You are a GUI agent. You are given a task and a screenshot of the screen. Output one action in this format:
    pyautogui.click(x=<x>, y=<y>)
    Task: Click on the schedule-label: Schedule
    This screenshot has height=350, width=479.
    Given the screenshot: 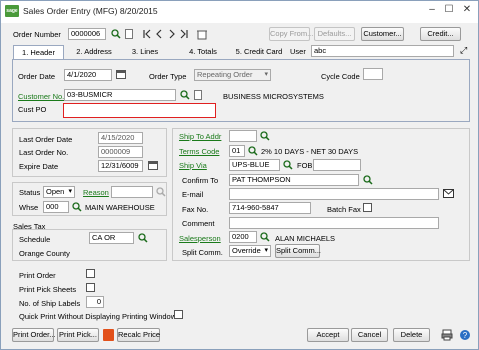 What is the action you would take?
    pyautogui.click(x=35, y=239)
    